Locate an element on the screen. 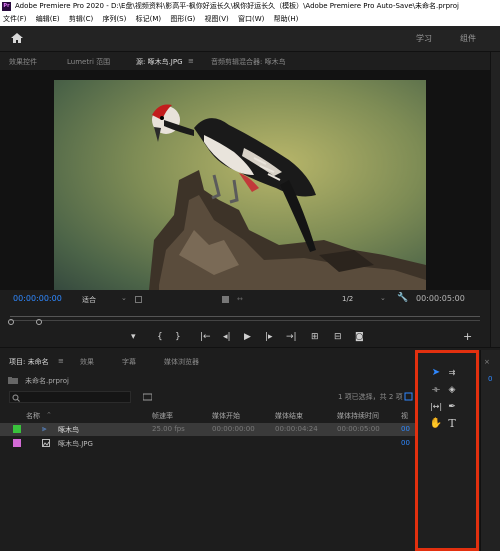 This screenshot has width=500, height=551. timeline-timecode-fragment: 0 is located at coordinates (490, 379).